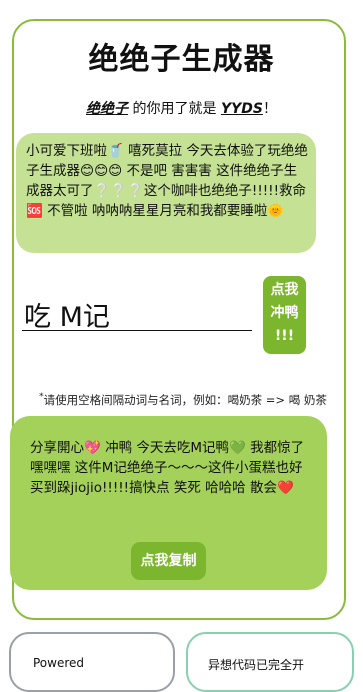  I want to click on generate-button-line1: 点我, so click(284, 290).